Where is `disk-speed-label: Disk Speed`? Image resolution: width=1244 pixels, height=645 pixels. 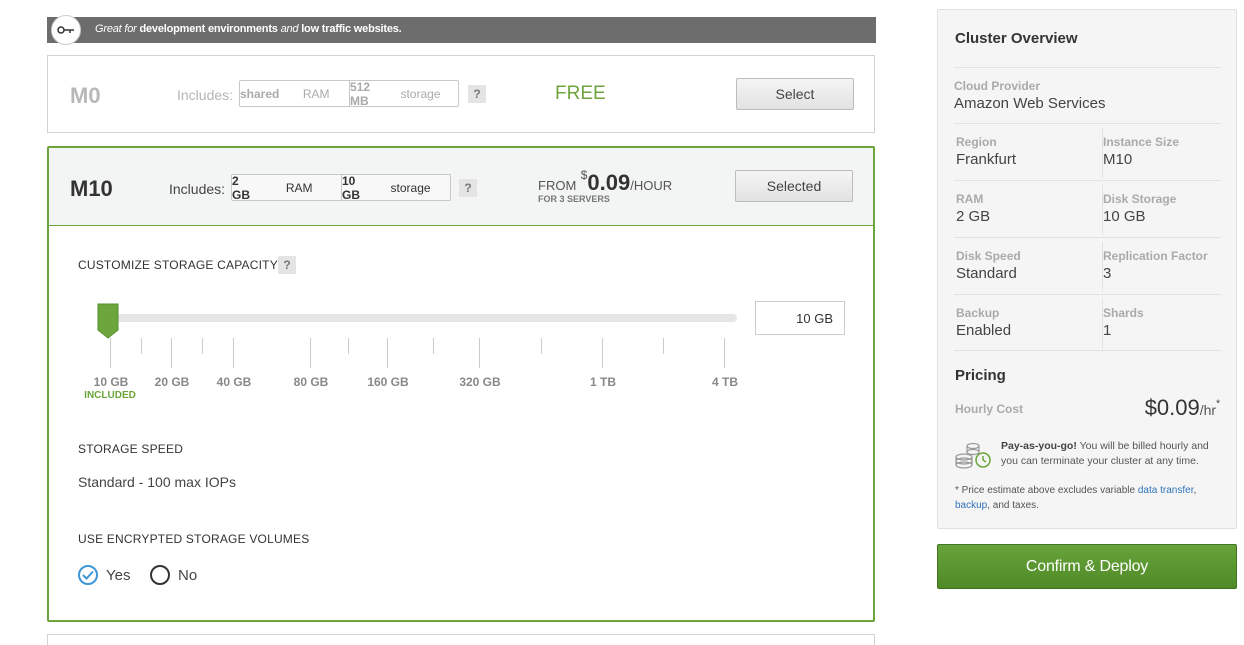 disk-speed-label: Disk Speed is located at coordinates (988, 256).